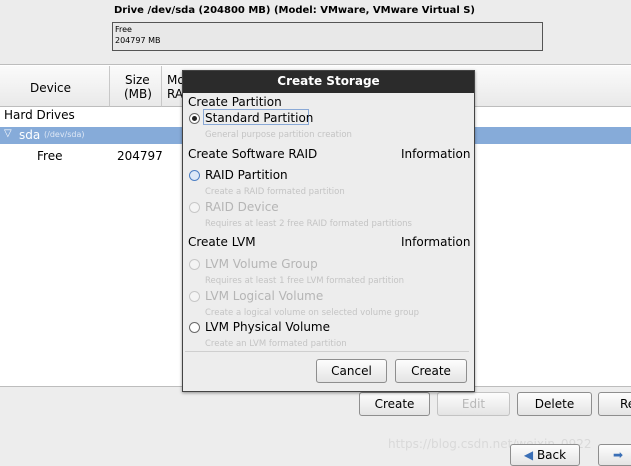  I want to click on column-header-device: Device, so click(55, 86).